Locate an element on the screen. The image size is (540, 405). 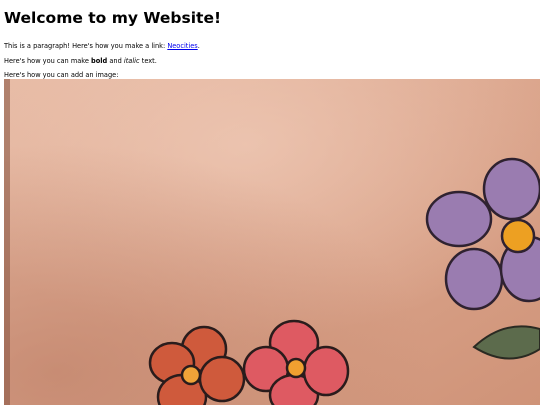
purple-petal-top is located at coordinates (511, 189).